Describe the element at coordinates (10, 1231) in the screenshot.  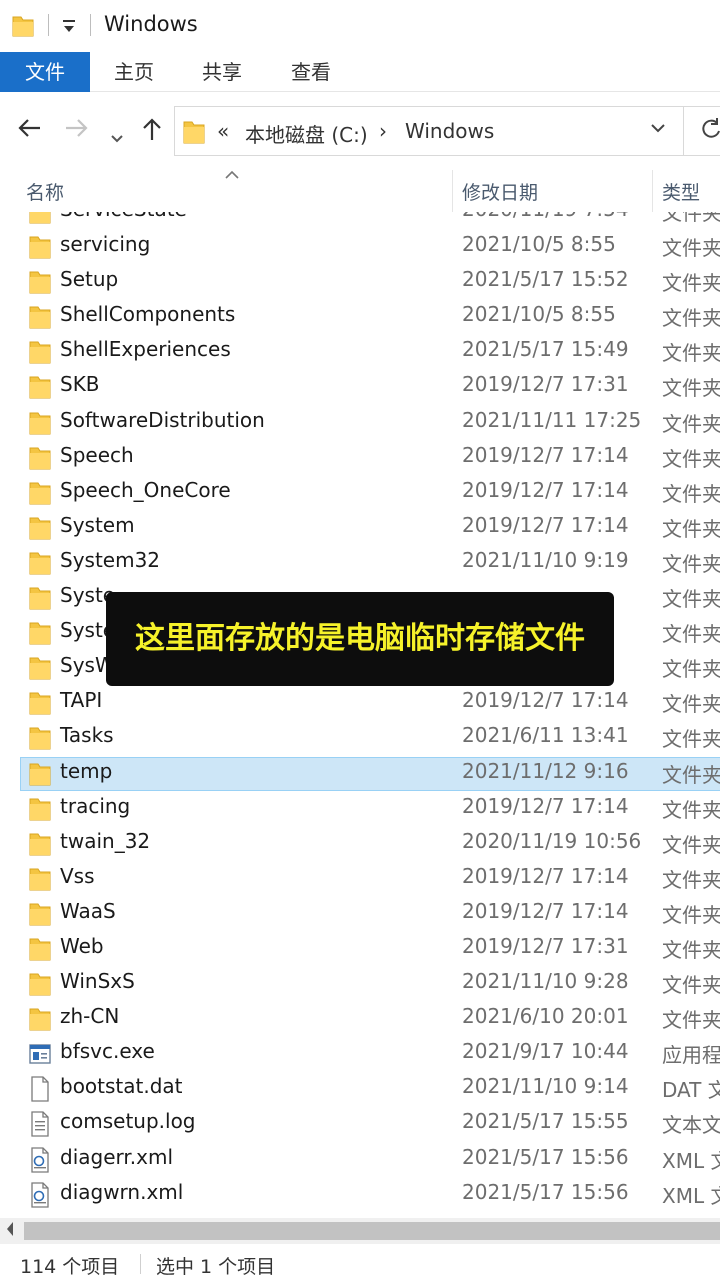
I see `scroll-left-icon` at that location.